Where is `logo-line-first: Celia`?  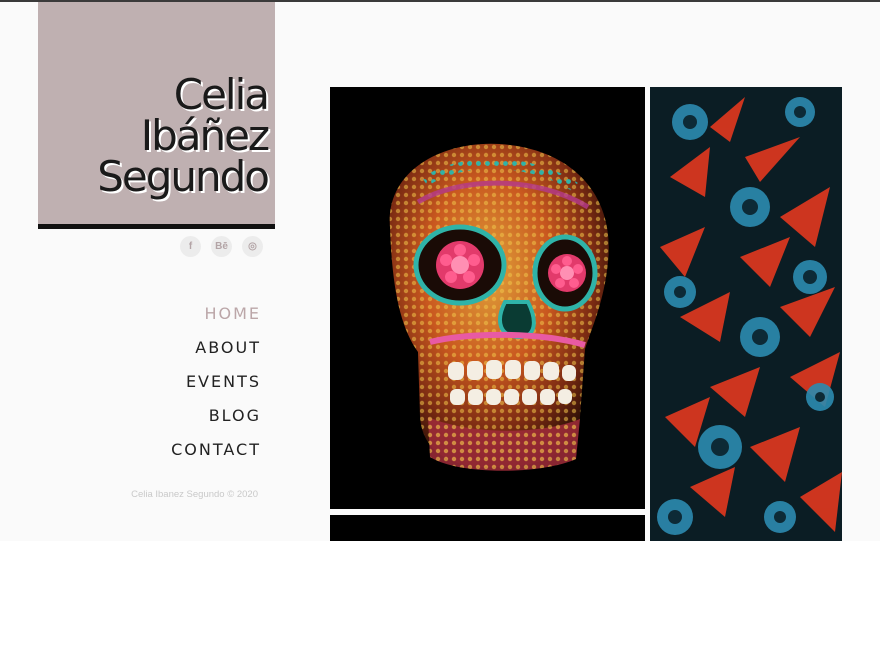 logo-line-first: Celia is located at coordinates (221, 94).